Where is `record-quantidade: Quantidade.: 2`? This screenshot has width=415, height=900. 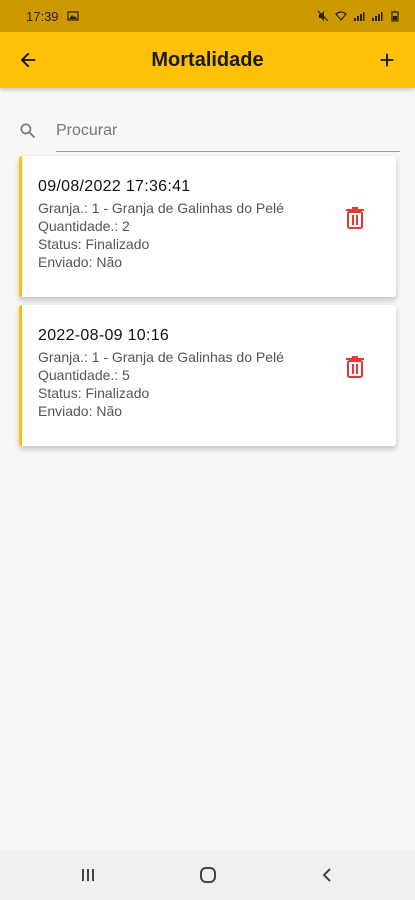 record-quantidade: Quantidade.: 2 is located at coordinates (84, 226).